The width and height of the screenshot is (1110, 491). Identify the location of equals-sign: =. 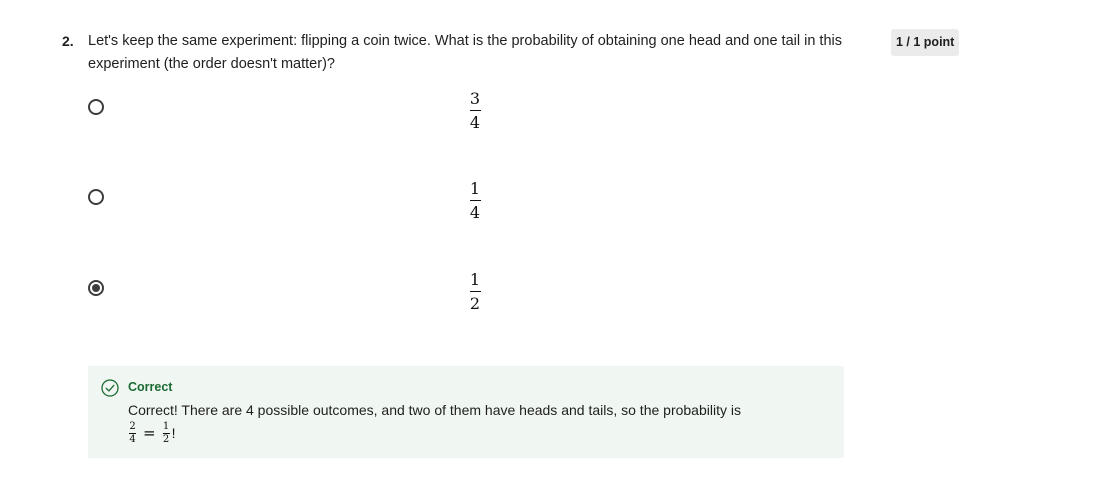
(149, 433).